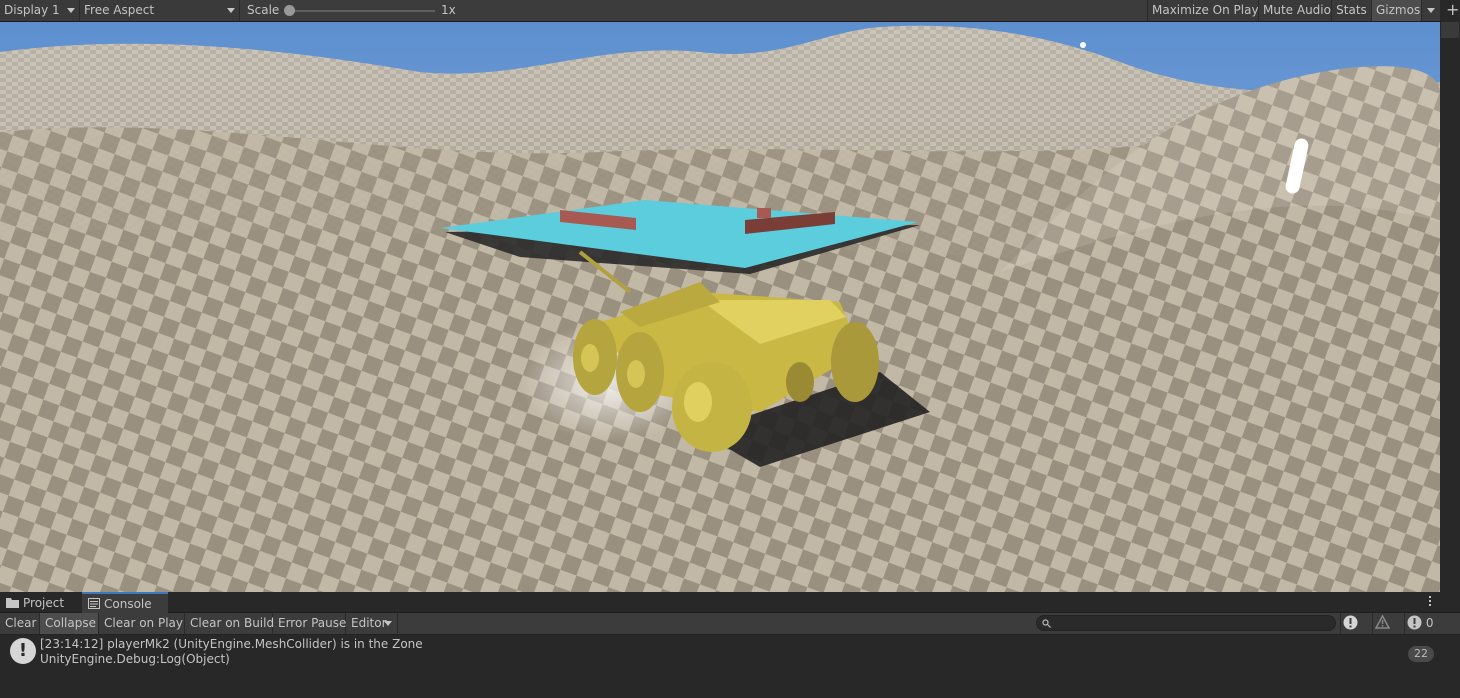 This screenshot has width=1460, height=698. I want to click on aspect-dropdown-label: Free Aspect, so click(119, 10).